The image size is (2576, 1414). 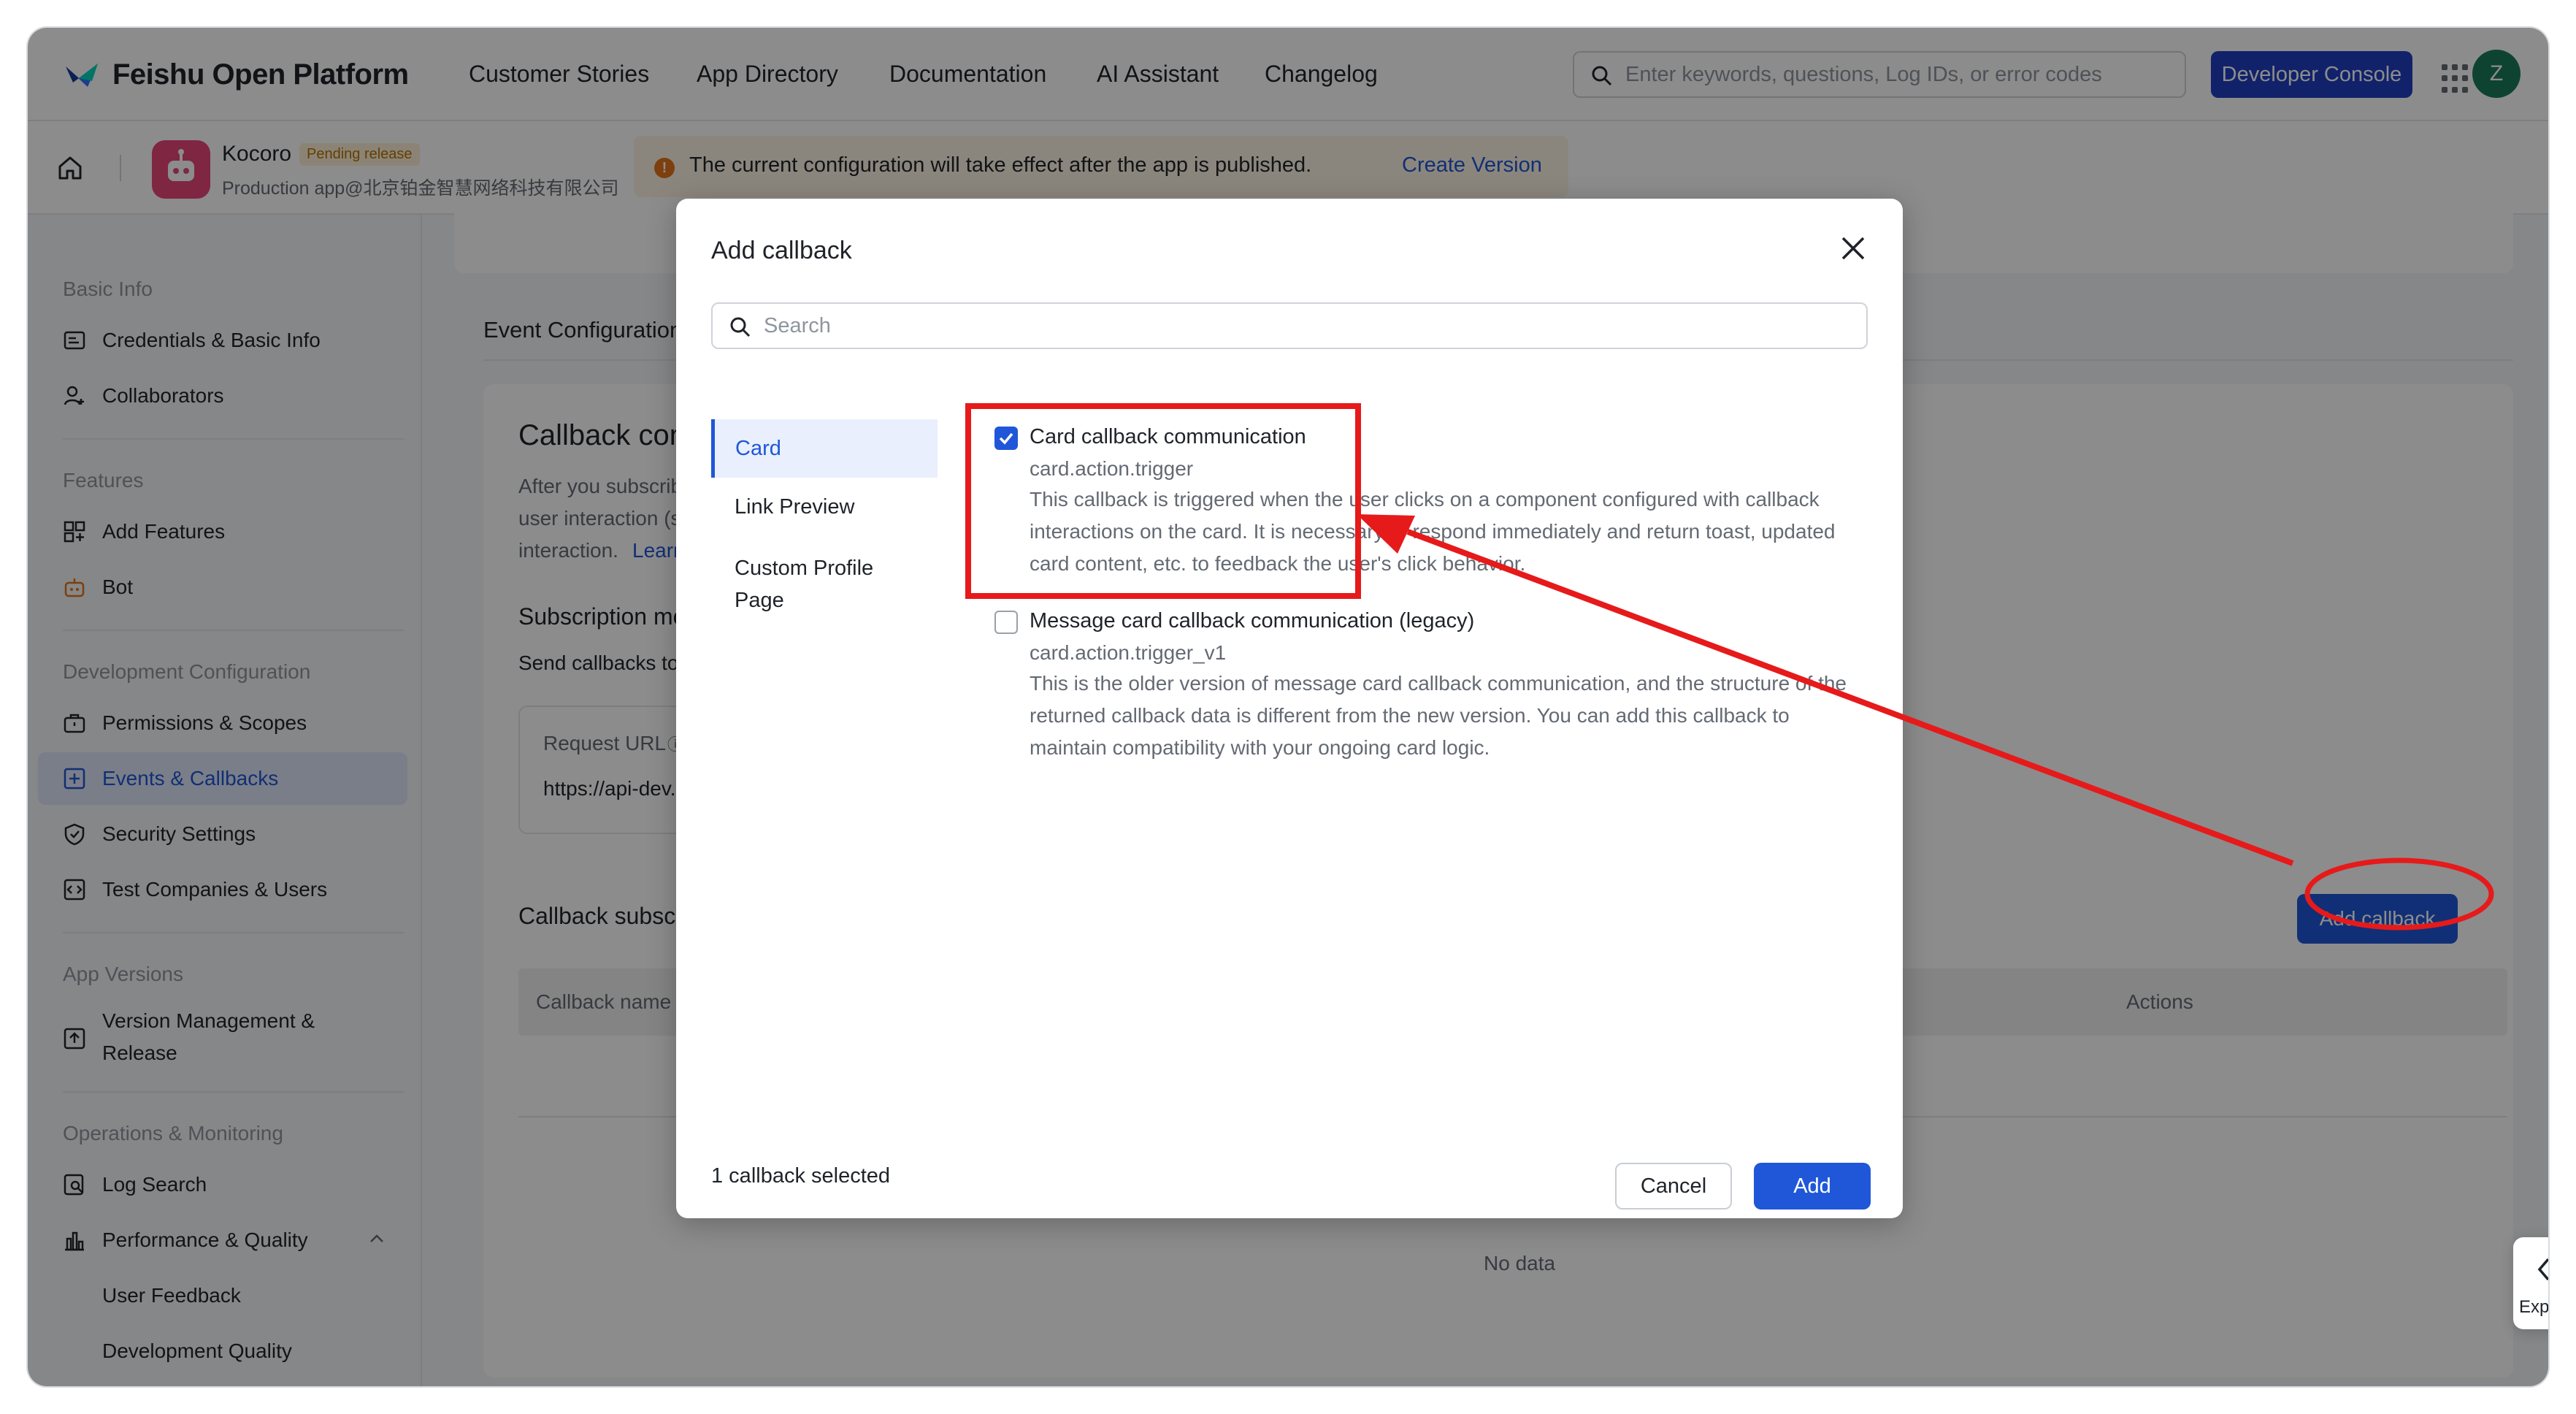 I want to click on checkbox-legacy-callback, so click(x=1006, y=622).